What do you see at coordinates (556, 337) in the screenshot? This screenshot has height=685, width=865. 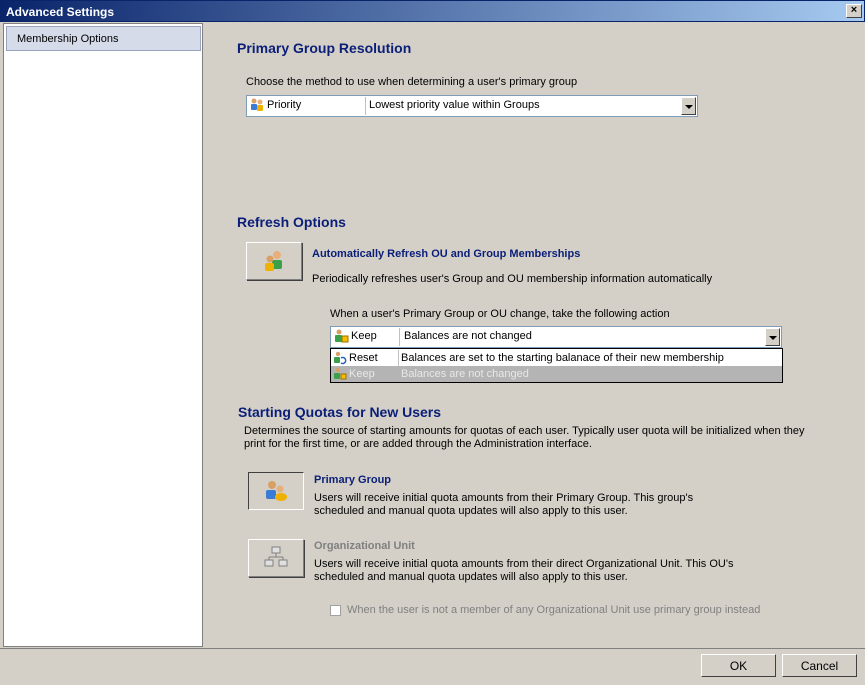 I see `membership-change-action-select: Keep Balances are not changed` at bounding box center [556, 337].